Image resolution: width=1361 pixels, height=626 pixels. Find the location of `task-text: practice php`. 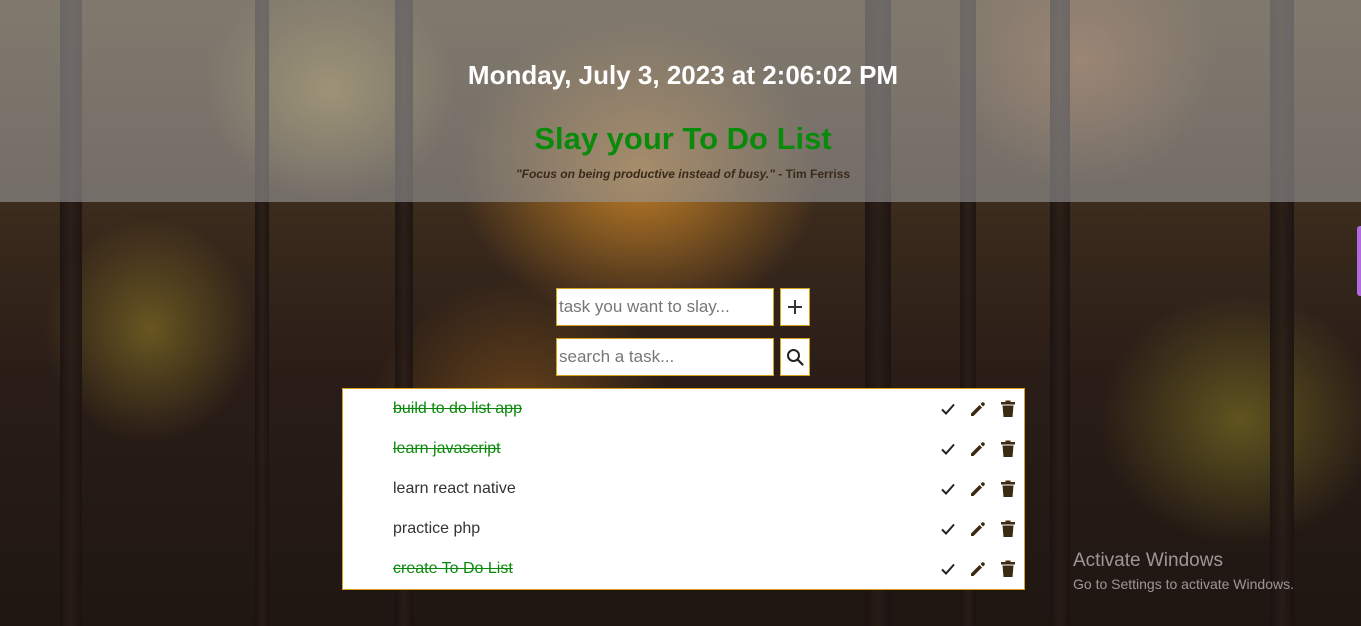

task-text: practice php is located at coordinates (437, 528).